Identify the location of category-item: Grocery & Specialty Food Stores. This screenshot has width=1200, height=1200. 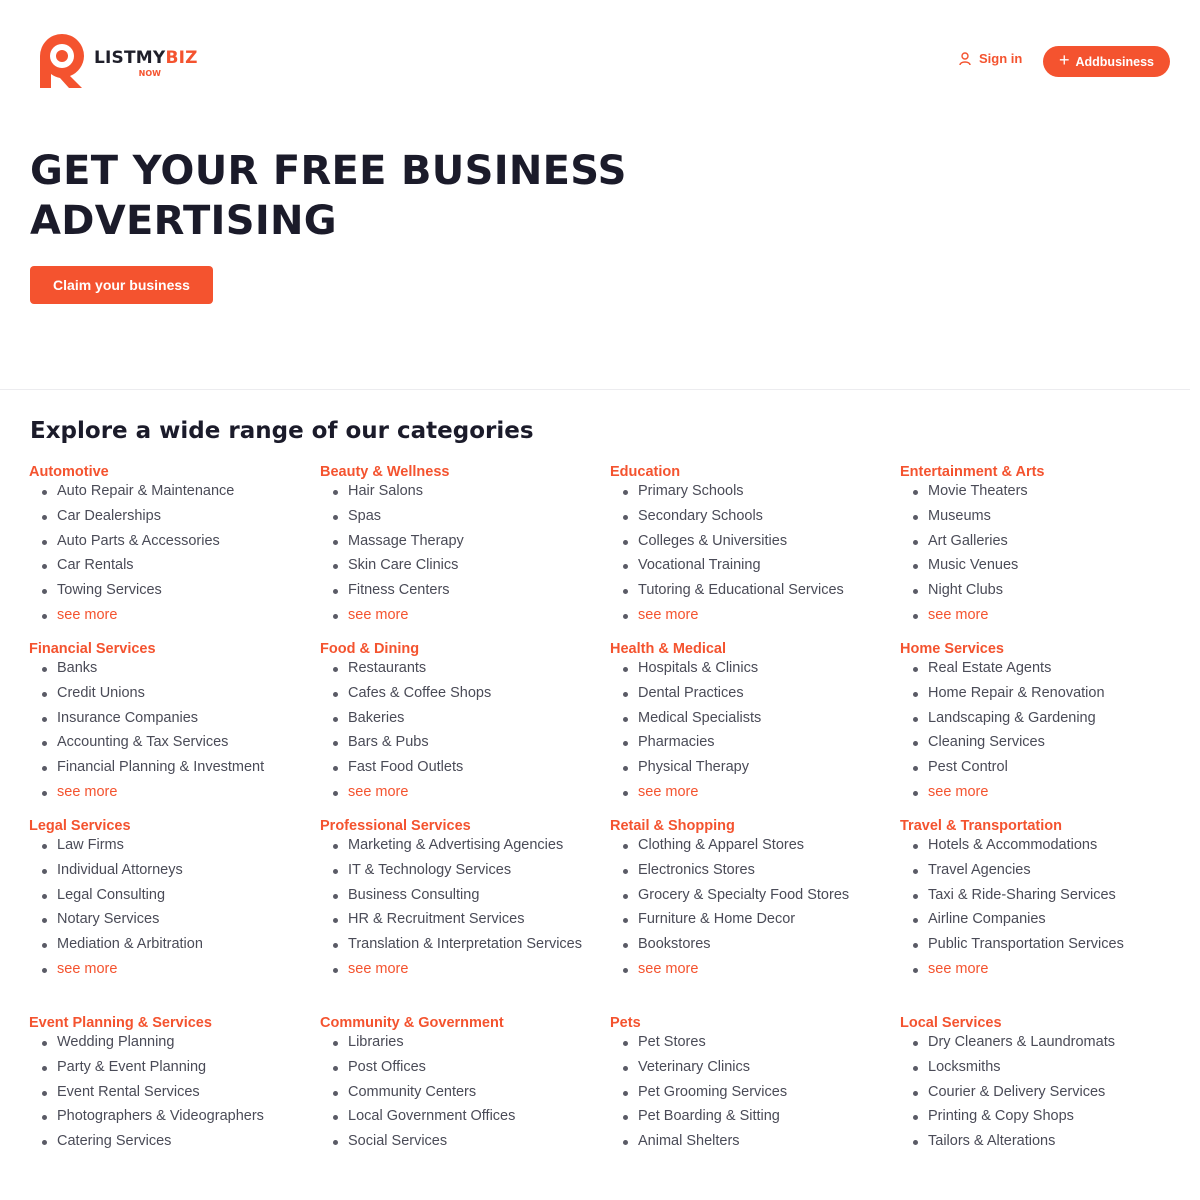
(747, 895).